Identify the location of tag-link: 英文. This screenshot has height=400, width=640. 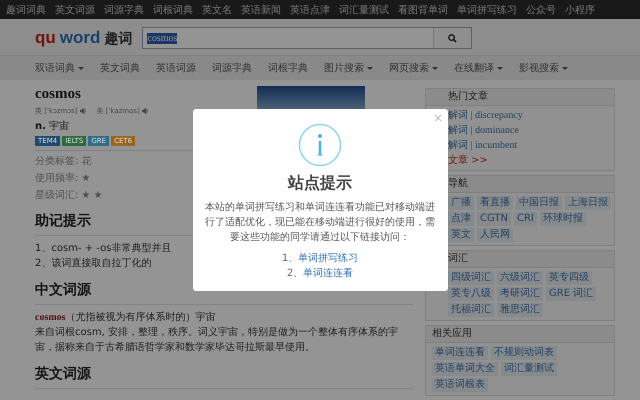
(461, 235).